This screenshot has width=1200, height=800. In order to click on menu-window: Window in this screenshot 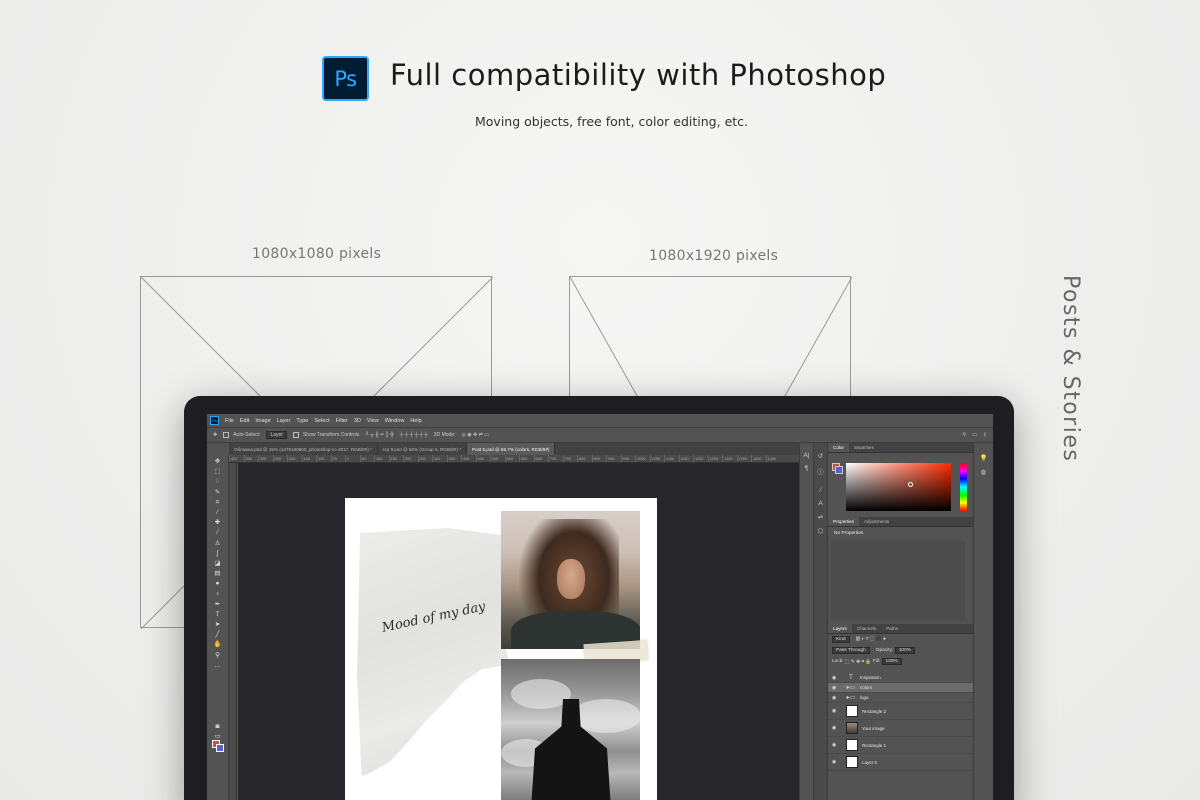, I will do `click(395, 421)`.